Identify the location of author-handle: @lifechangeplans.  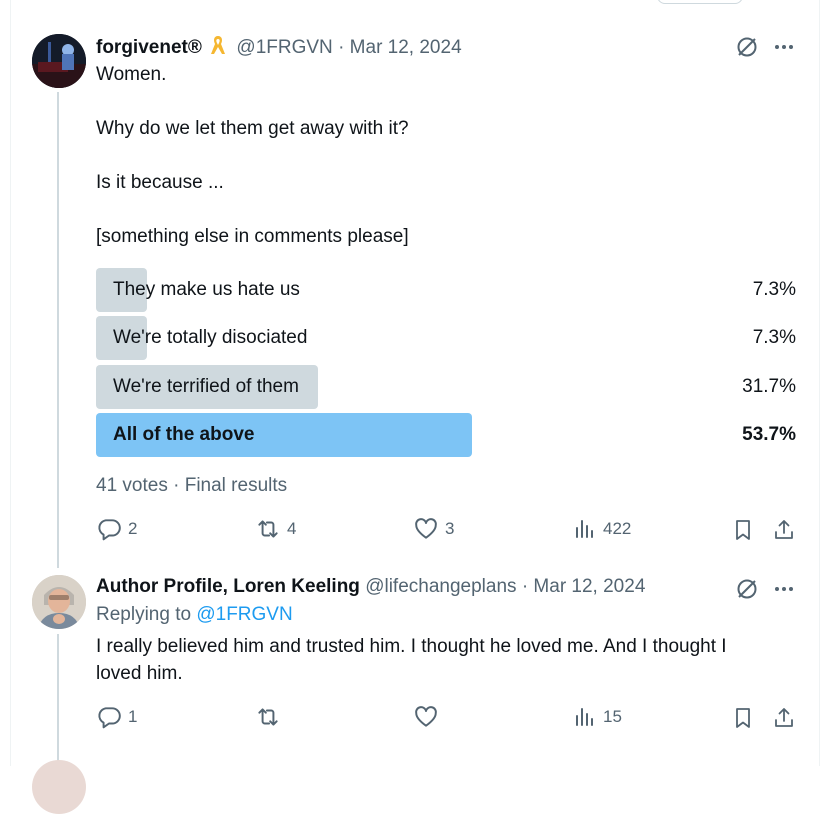
(440, 586).